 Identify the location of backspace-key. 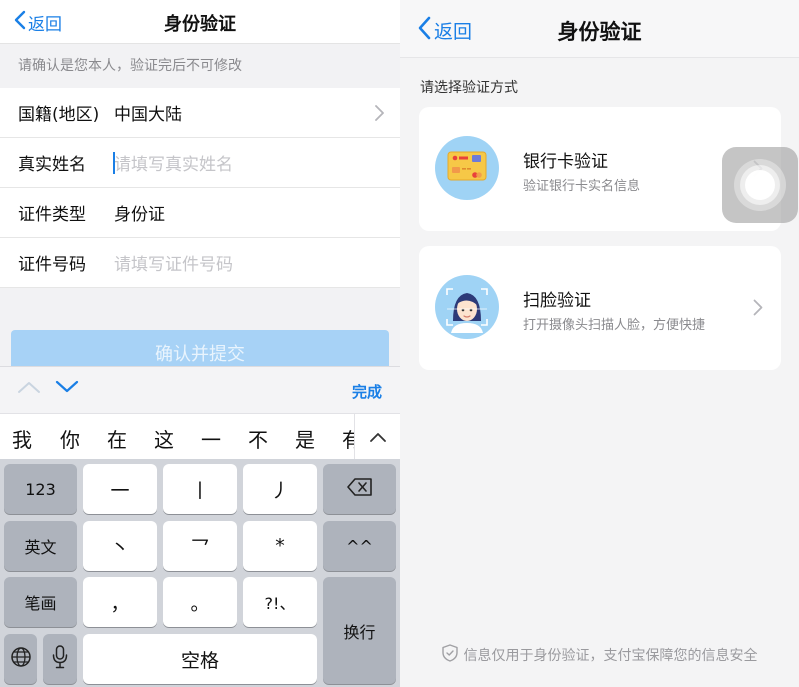
(359, 489).